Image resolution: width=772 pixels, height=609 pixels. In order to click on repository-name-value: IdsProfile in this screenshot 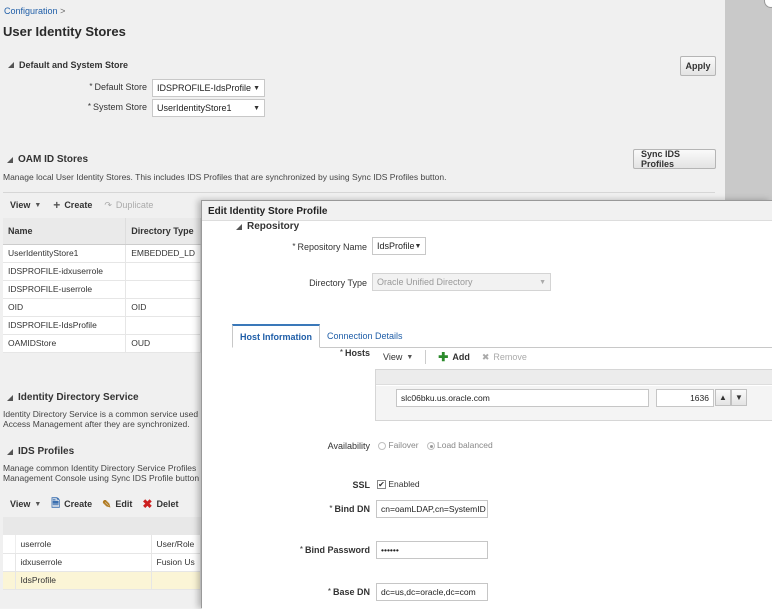, I will do `click(396, 246)`.